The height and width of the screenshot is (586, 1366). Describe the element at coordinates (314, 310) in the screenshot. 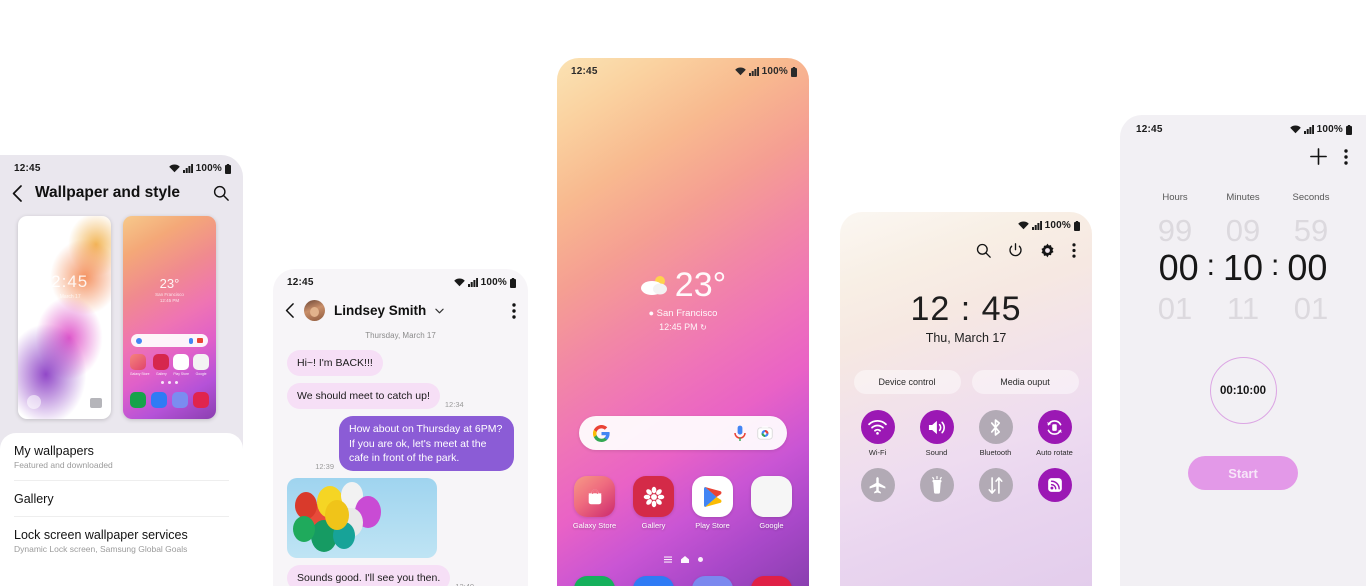

I see `avatar` at that location.